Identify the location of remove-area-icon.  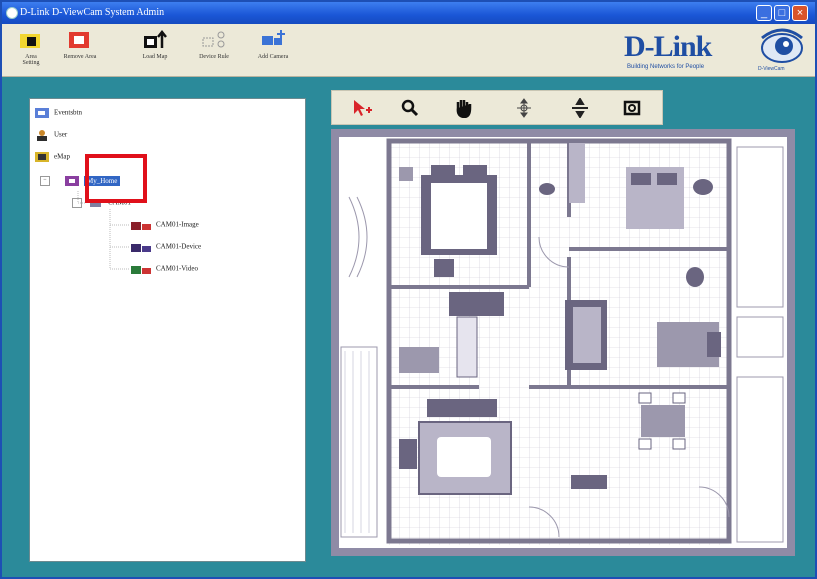
(79, 40).